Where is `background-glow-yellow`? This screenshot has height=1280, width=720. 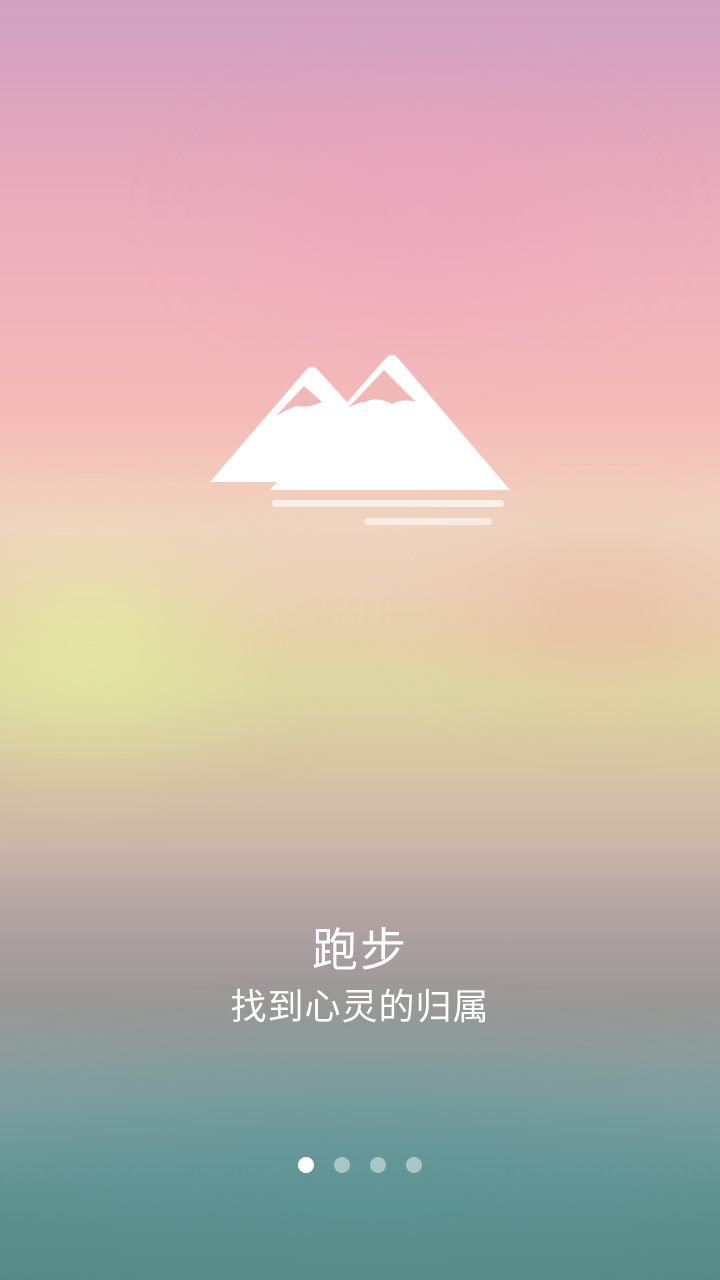
background-glow-yellow is located at coordinates (150, 650).